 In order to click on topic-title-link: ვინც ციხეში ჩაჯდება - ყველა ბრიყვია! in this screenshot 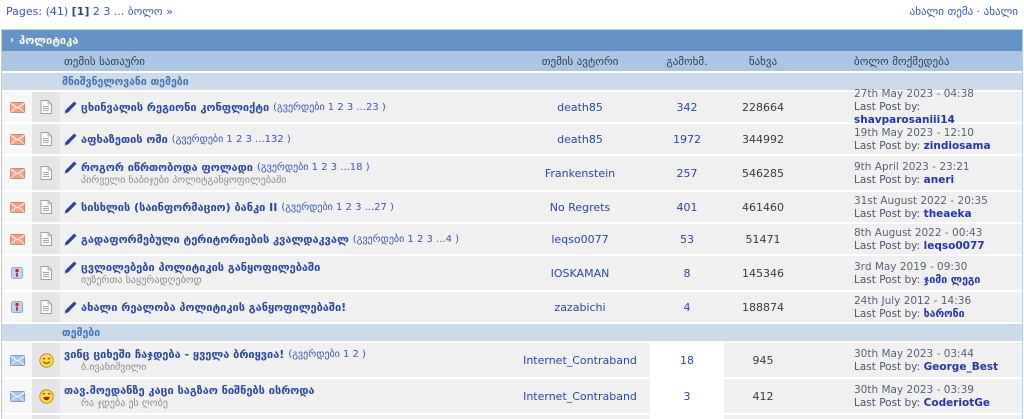, I will do `click(174, 354)`.